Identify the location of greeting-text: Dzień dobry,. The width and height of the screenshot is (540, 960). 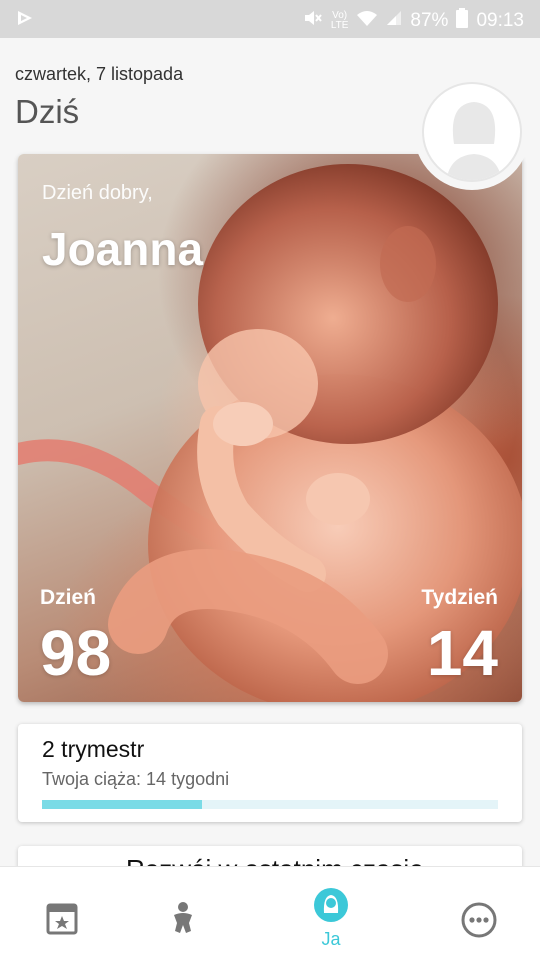
(97, 193).